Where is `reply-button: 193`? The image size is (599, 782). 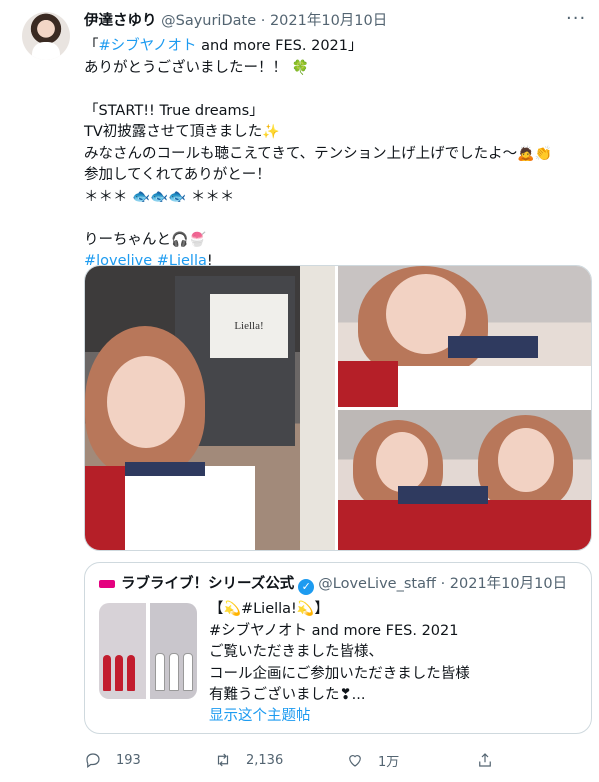
reply-button: 193 is located at coordinates (112, 760).